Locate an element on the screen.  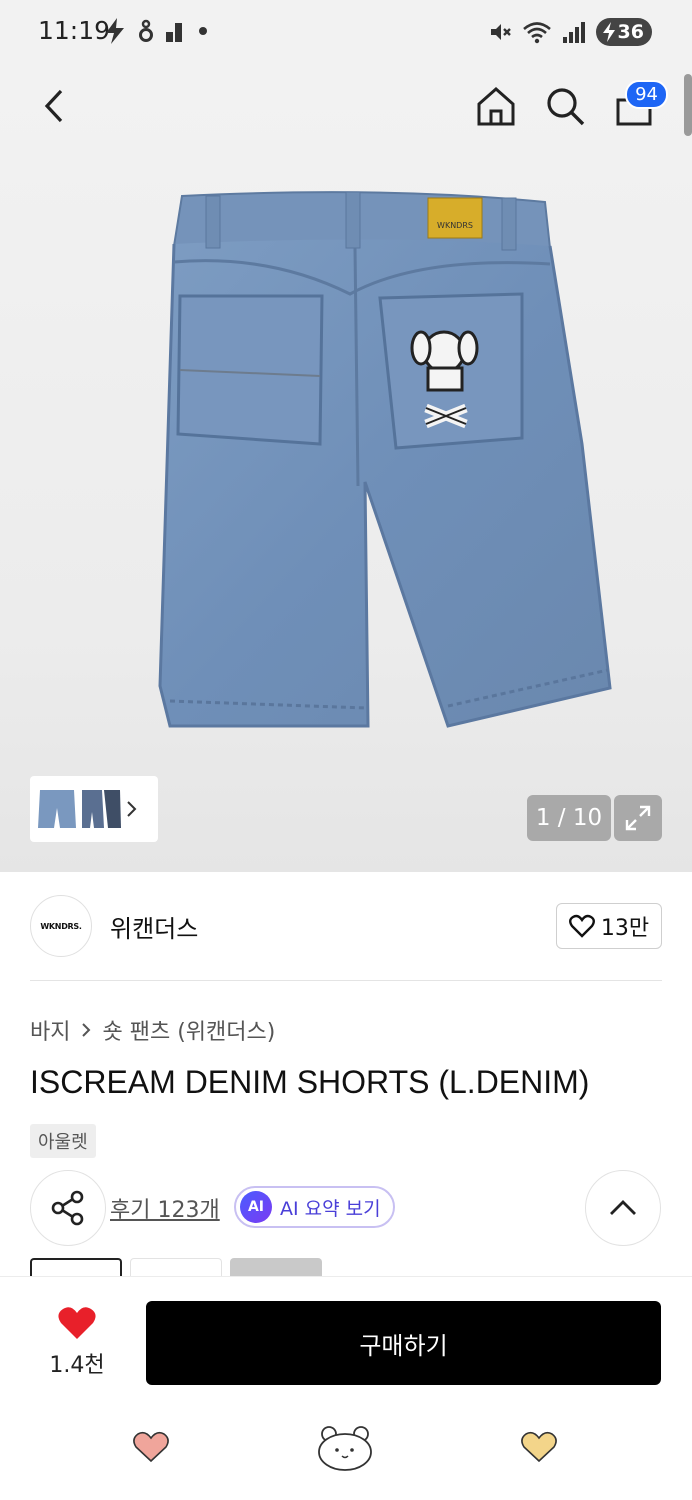
bolt-icon is located at coordinates (115, 31).